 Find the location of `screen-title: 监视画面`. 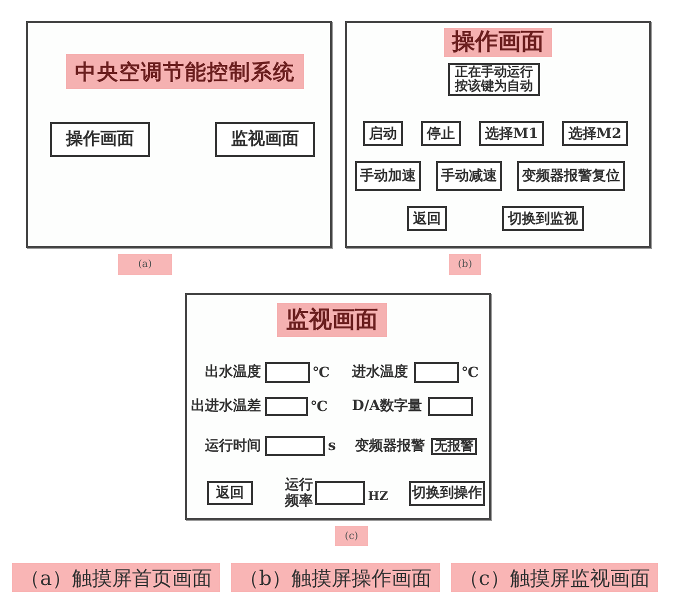

screen-title: 监视画面 is located at coordinates (332, 320).